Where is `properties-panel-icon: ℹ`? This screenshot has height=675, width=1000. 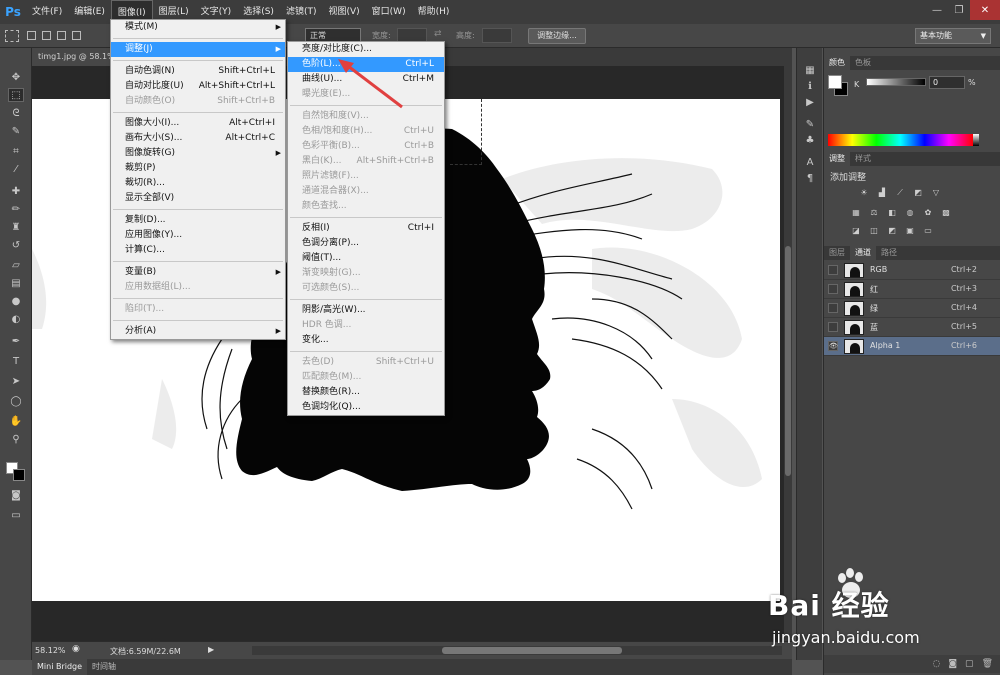 properties-panel-icon: ℹ is located at coordinates (810, 87).